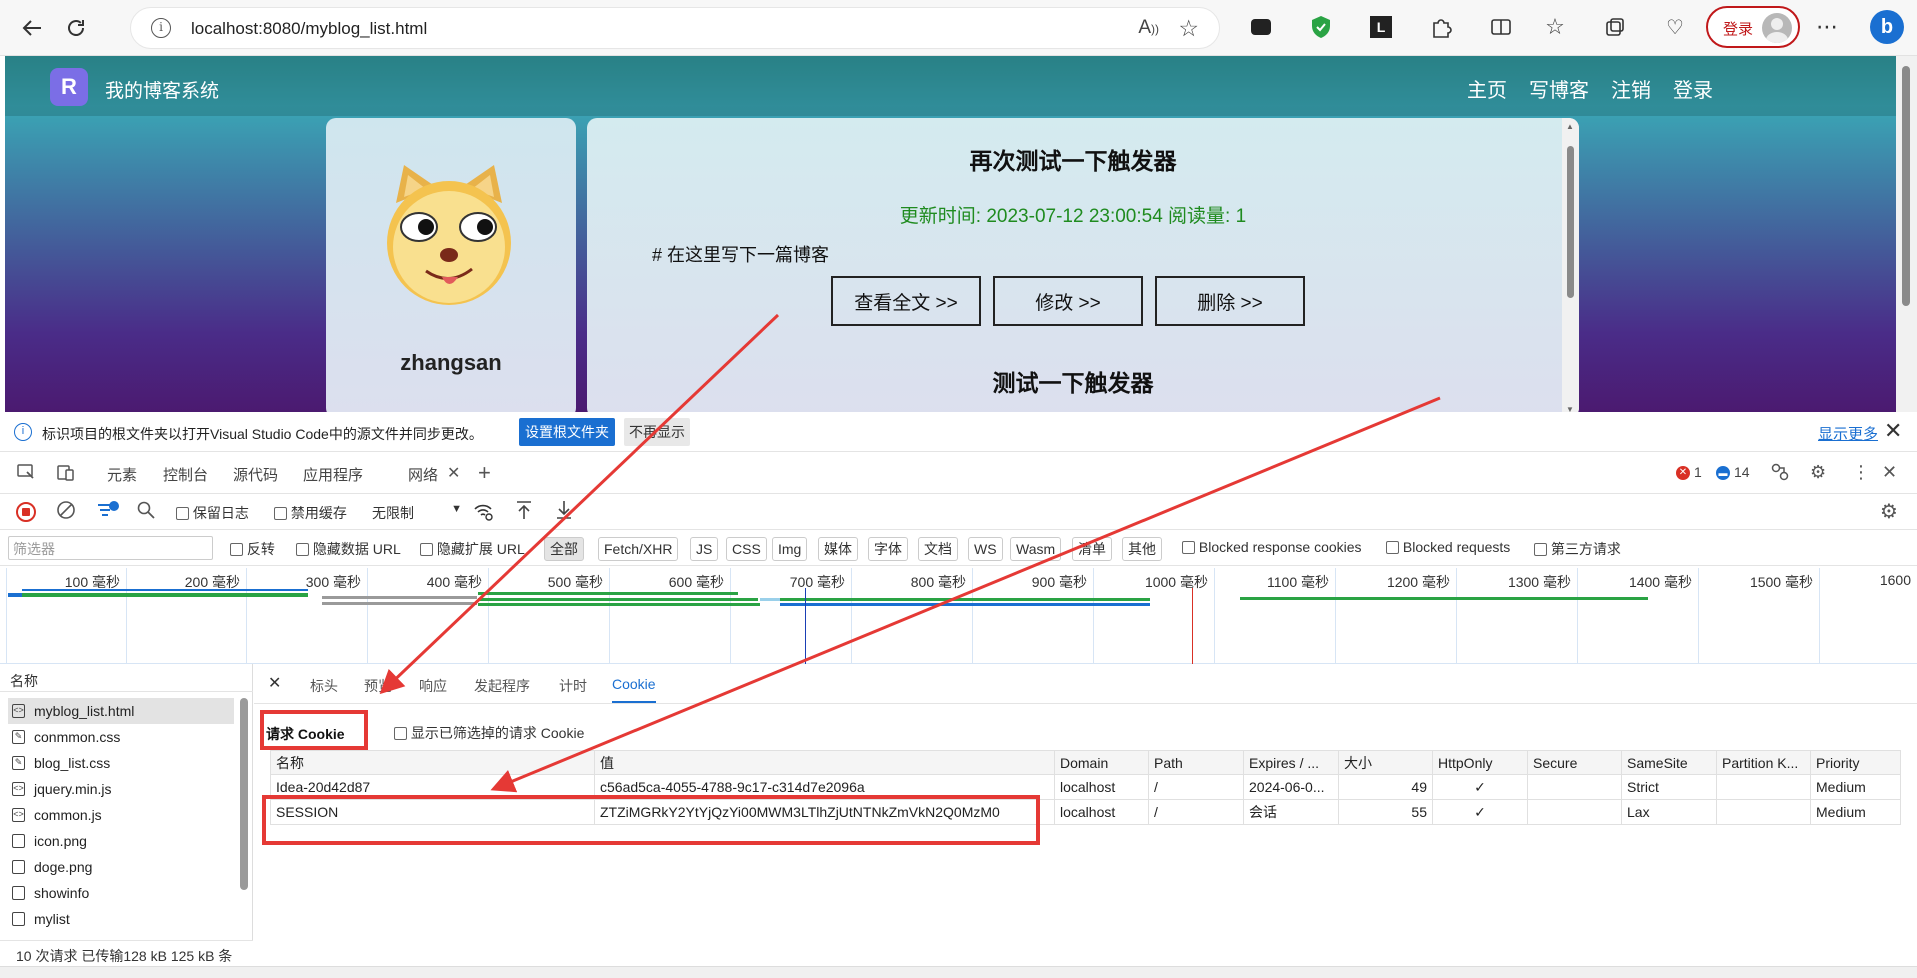  I want to click on column-header: 名称, so click(432, 762).